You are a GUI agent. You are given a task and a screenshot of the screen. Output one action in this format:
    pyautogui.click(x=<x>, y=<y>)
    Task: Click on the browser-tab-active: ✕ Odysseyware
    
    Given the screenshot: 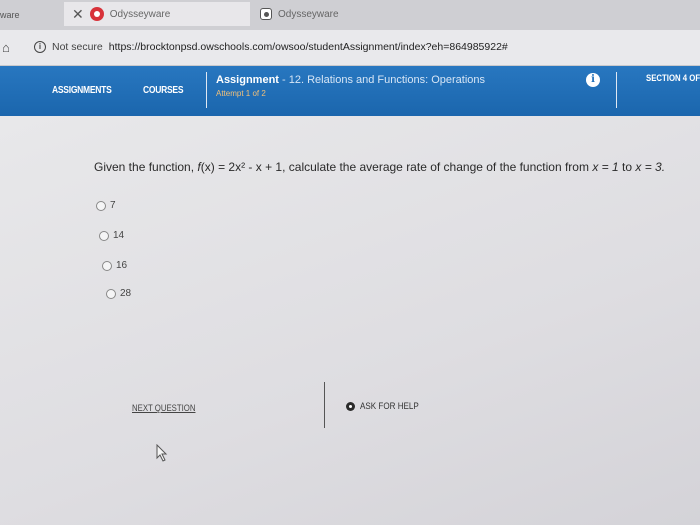 What is the action you would take?
    pyautogui.click(x=157, y=14)
    